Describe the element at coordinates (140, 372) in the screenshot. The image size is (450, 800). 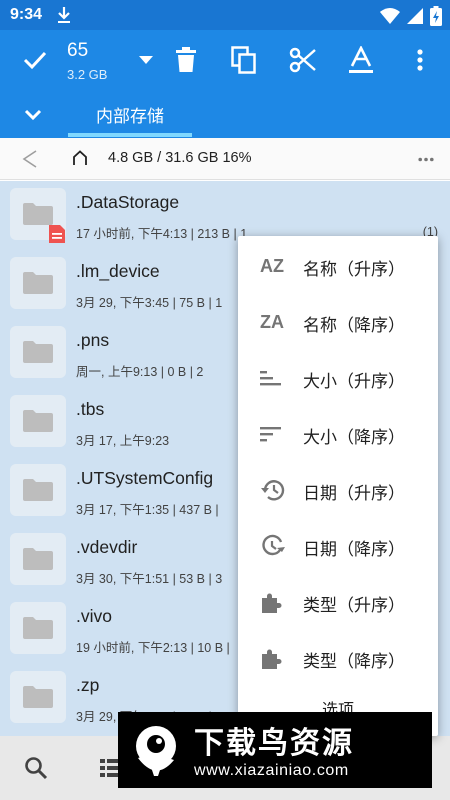
I see `file-meta: 周一, 上午9:13 | 0 B | 2` at that location.